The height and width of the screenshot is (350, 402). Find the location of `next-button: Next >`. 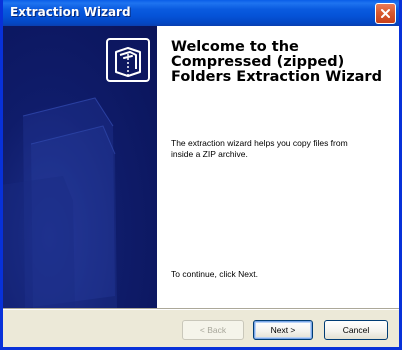

next-button: Next > is located at coordinates (283, 330).